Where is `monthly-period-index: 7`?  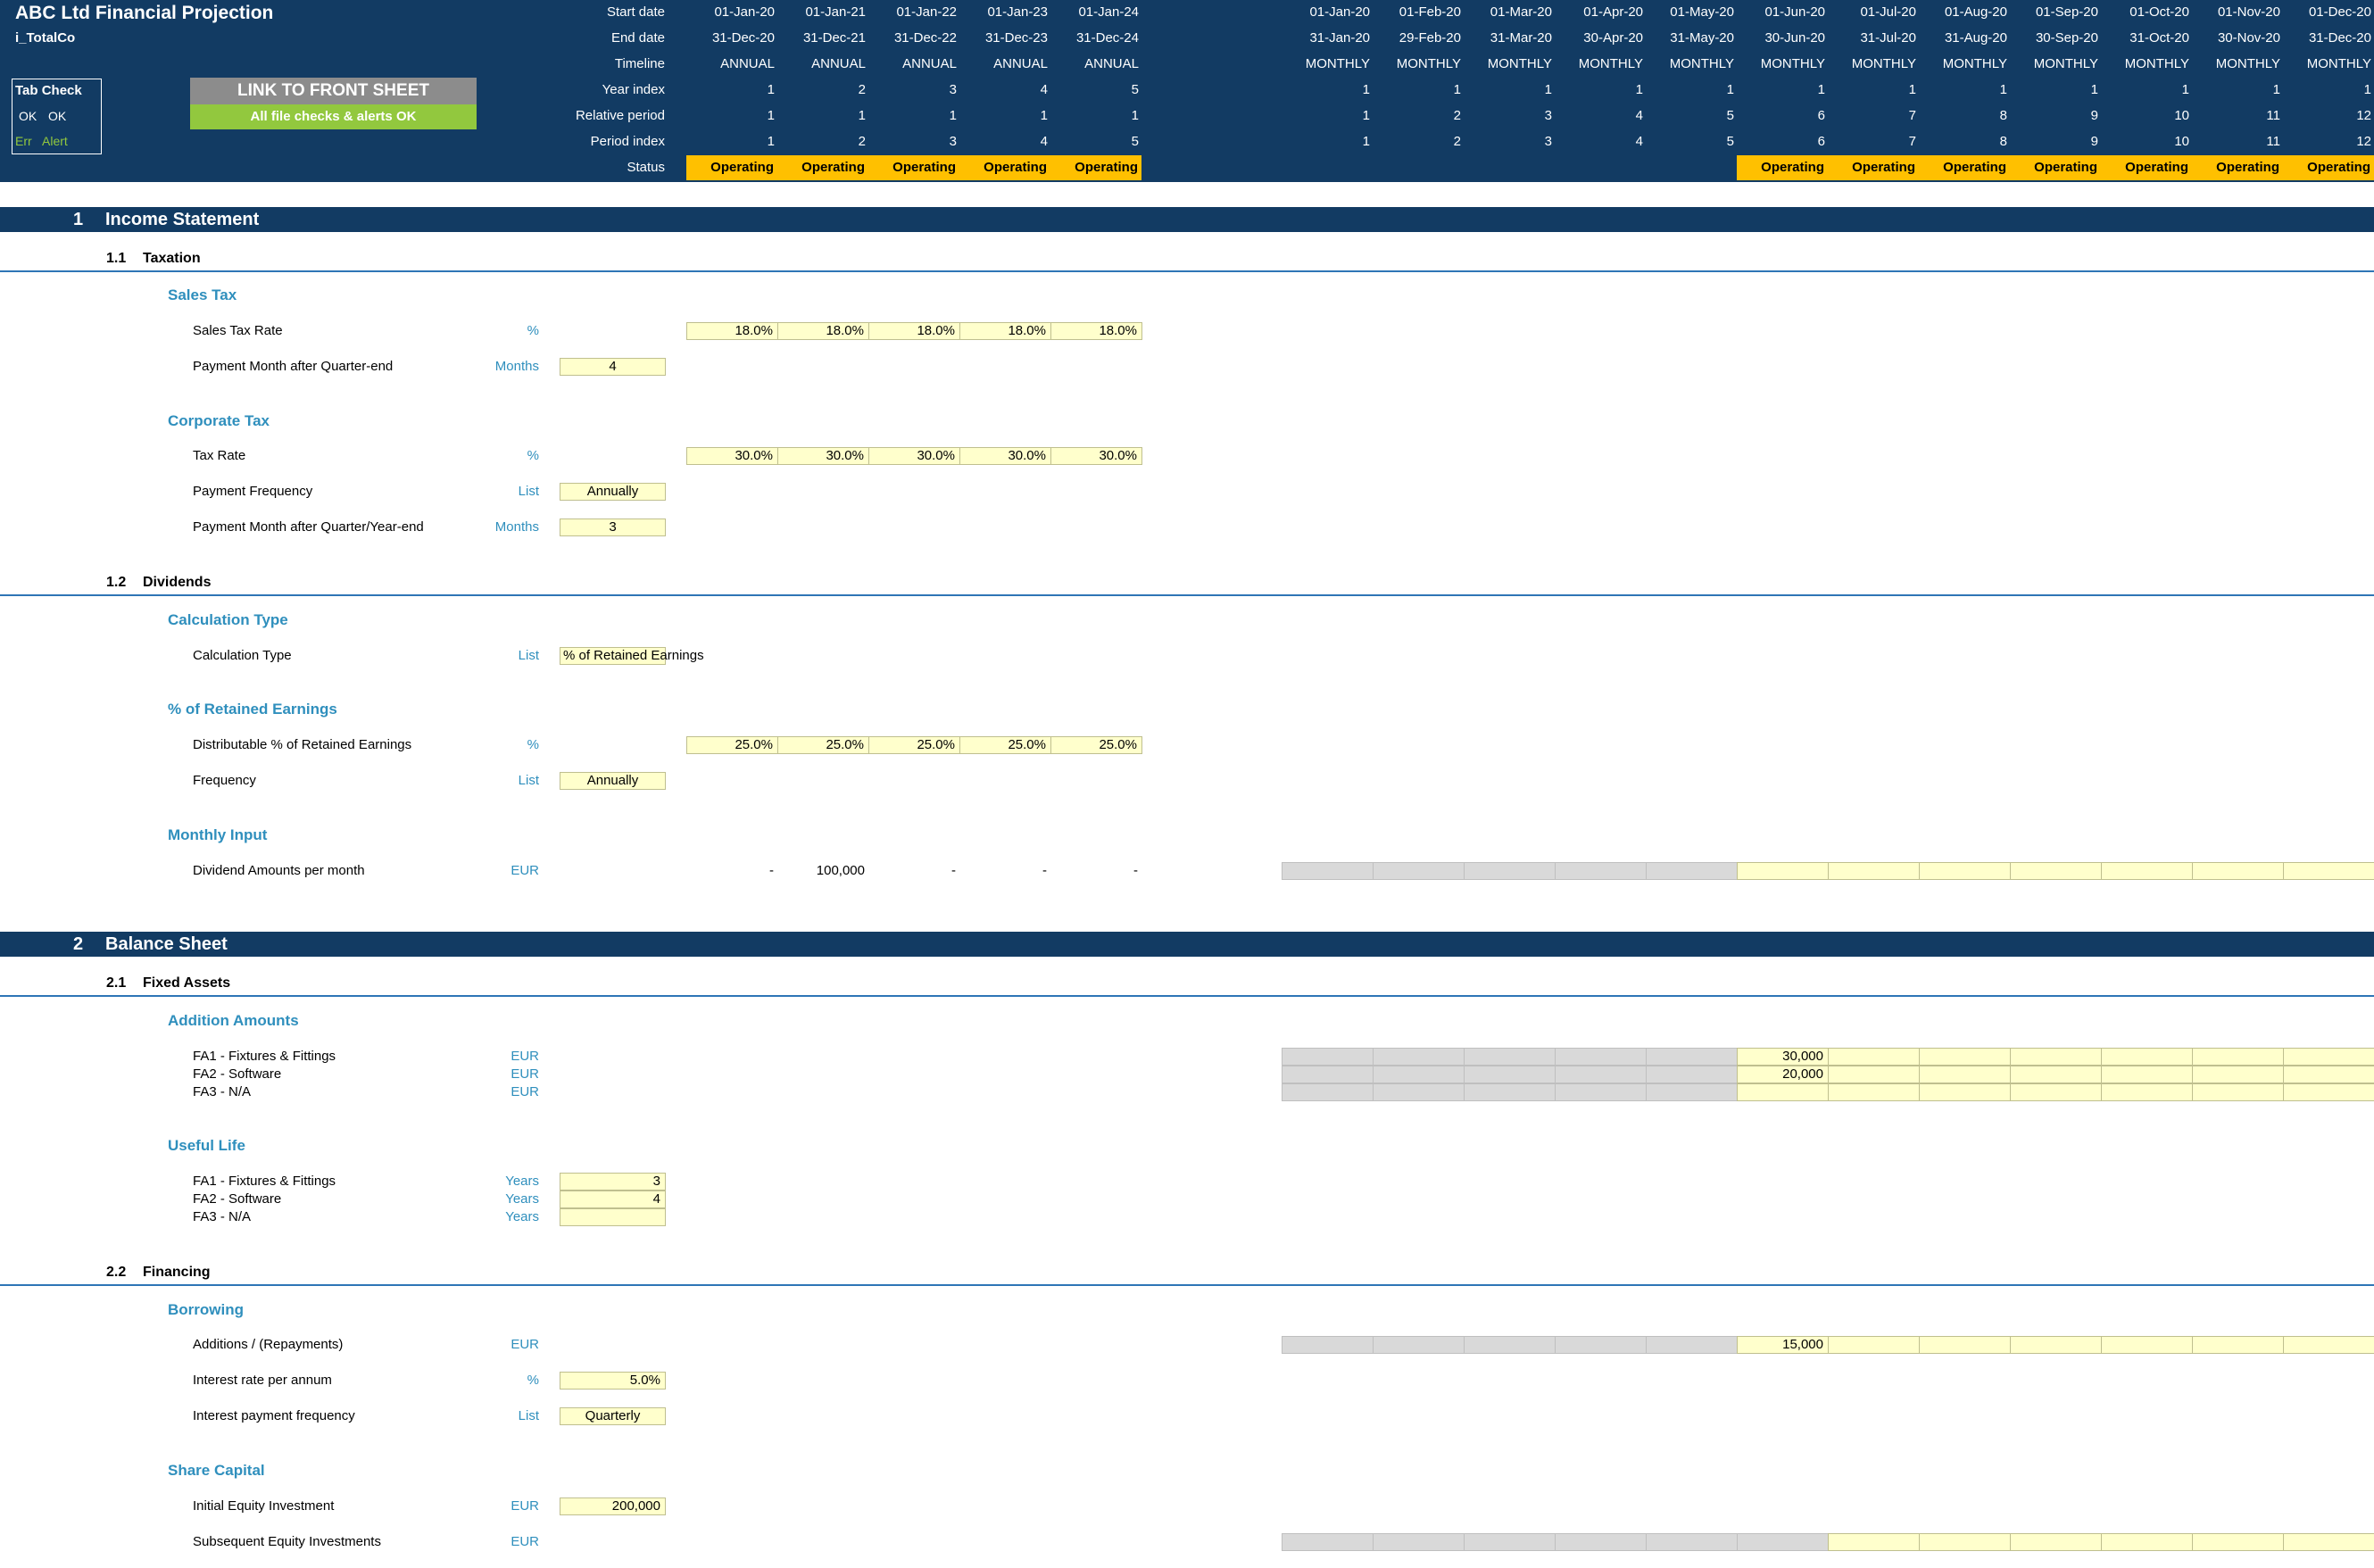
monthly-period-index: 7 is located at coordinates (1912, 141).